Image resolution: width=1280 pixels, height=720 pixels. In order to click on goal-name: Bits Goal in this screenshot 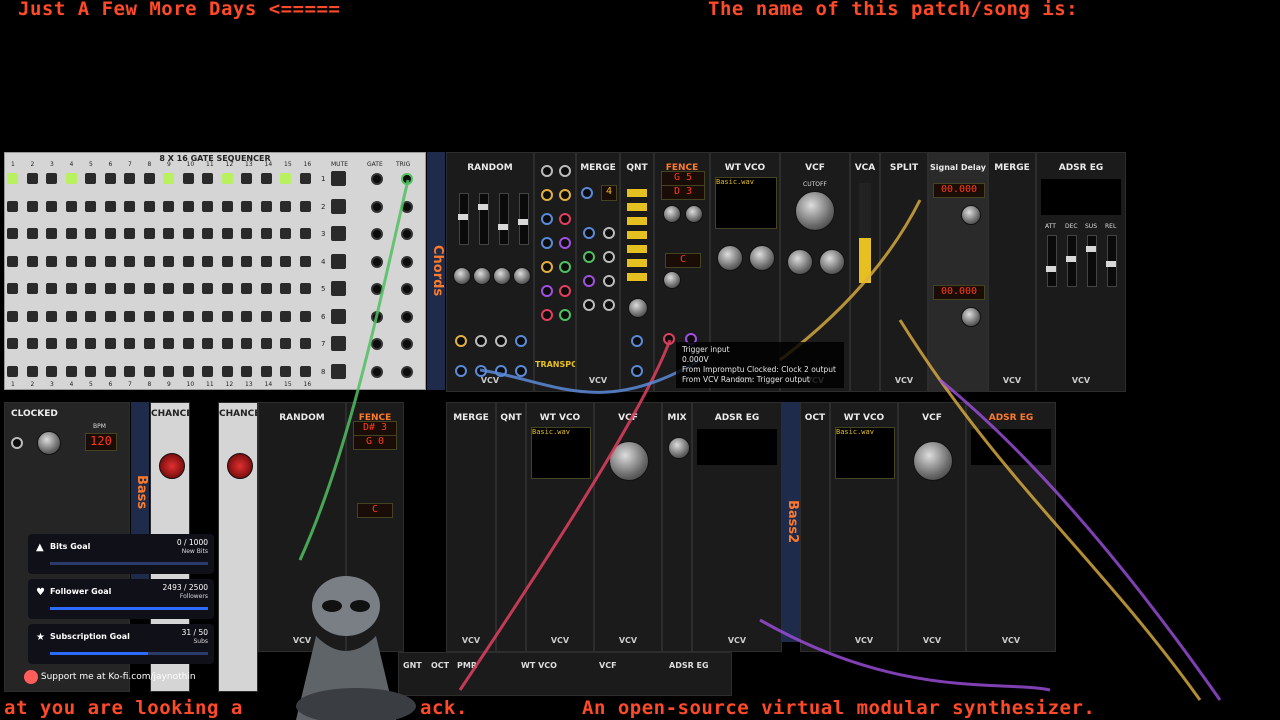, I will do `click(70, 546)`.